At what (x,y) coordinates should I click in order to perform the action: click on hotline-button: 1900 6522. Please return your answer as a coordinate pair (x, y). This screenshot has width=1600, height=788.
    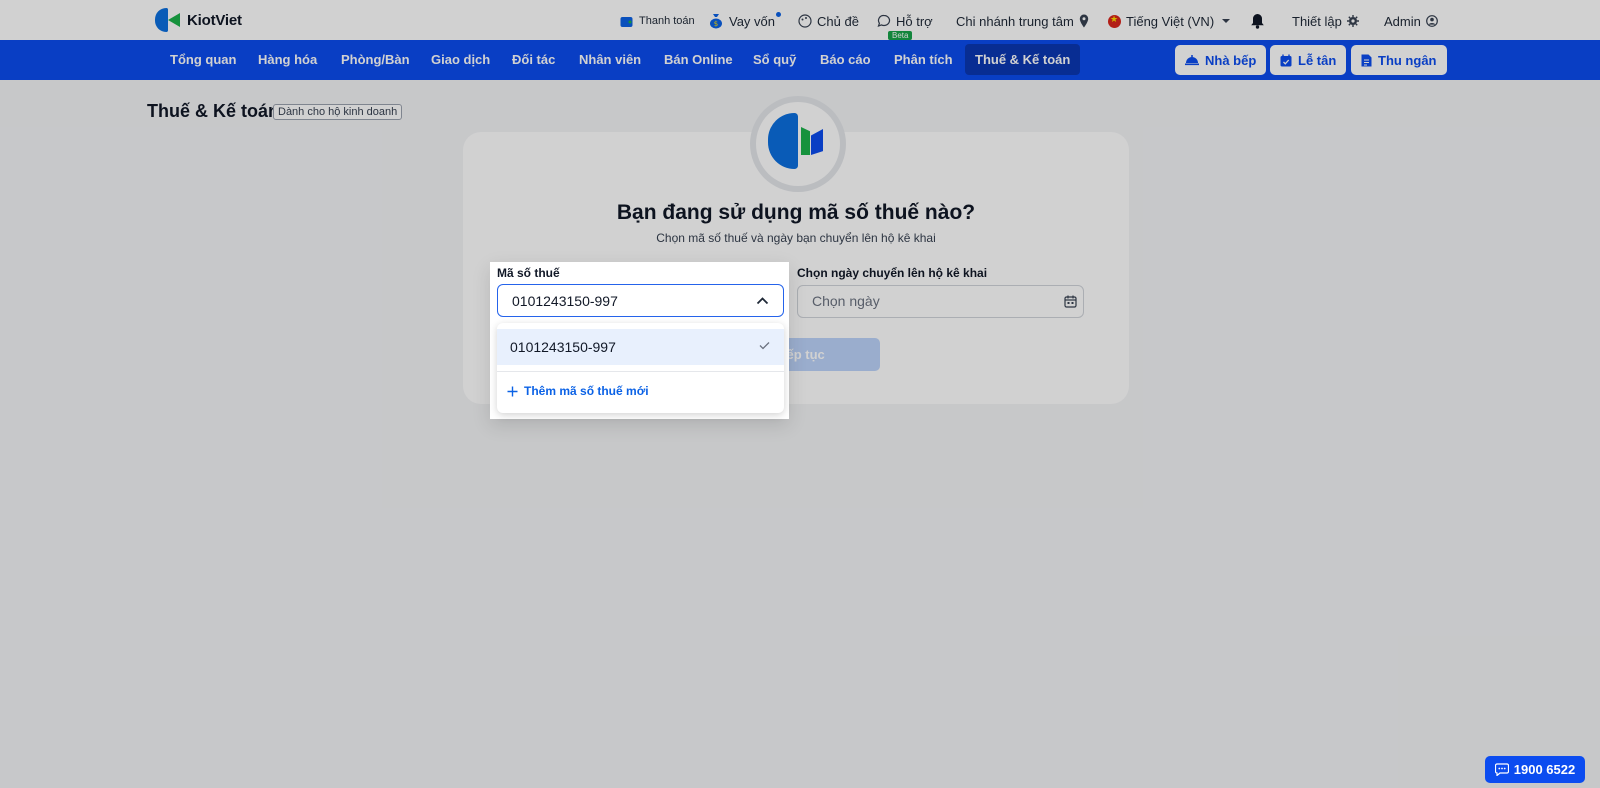
    Looking at the image, I should click on (1535, 769).